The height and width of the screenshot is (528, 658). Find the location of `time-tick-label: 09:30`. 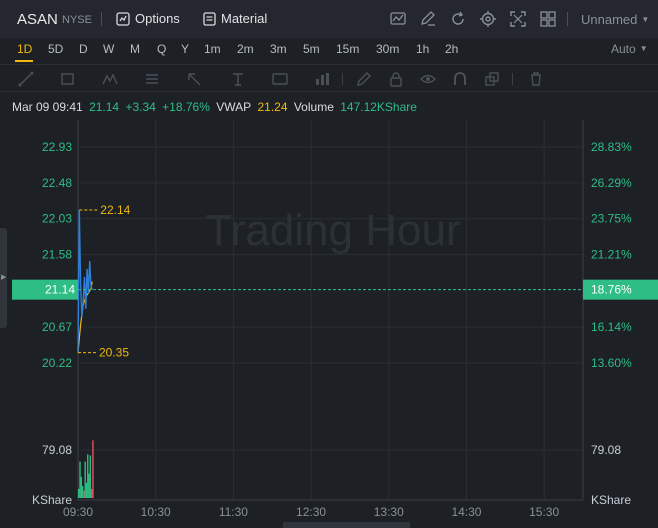

time-tick-label: 09:30 is located at coordinates (78, 512).